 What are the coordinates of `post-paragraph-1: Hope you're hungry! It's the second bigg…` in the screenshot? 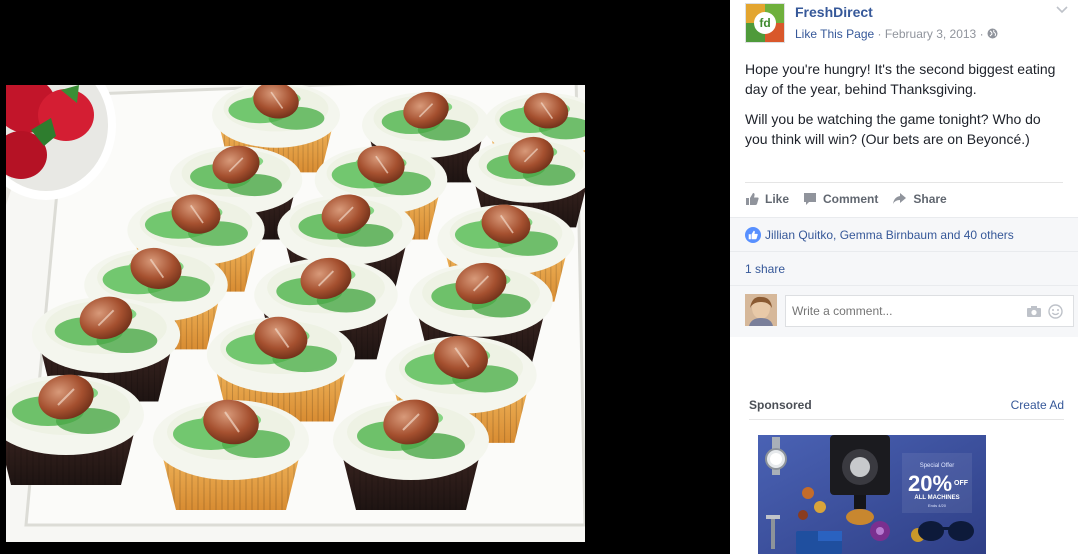 It's located at (900, 79).